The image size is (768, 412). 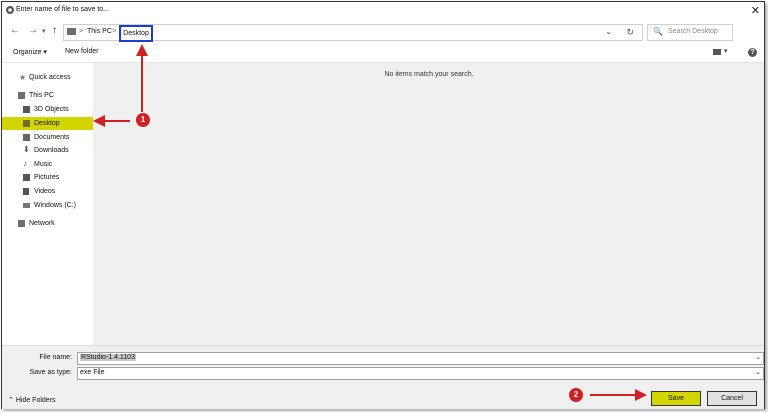 I want to click on step-marker-2: 2, so click(x=576, y=395).